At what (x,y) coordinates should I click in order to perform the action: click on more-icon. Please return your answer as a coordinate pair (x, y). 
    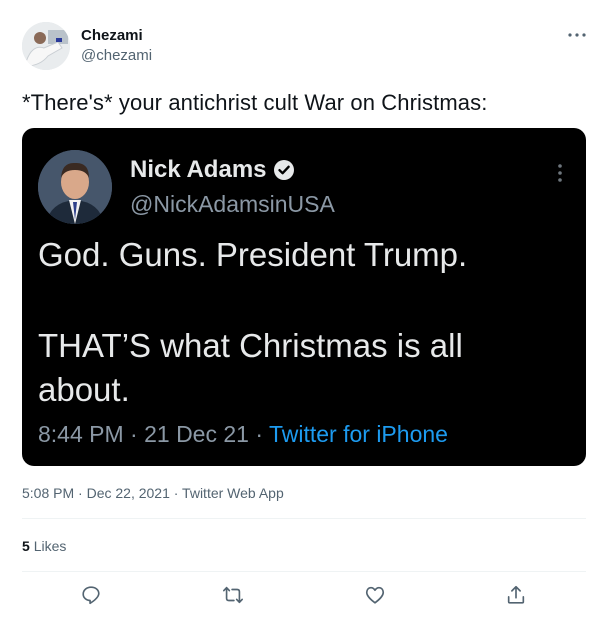
    Looking at the image, I should click on (577, 35).